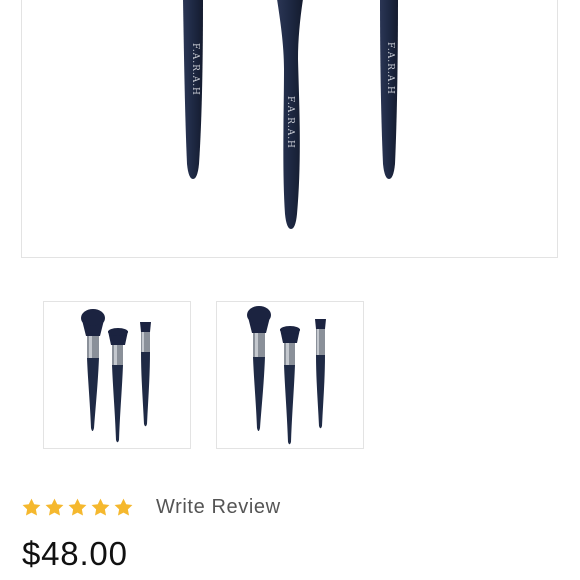  I want to click on write-review-link: Write Review, so click(218, 507).